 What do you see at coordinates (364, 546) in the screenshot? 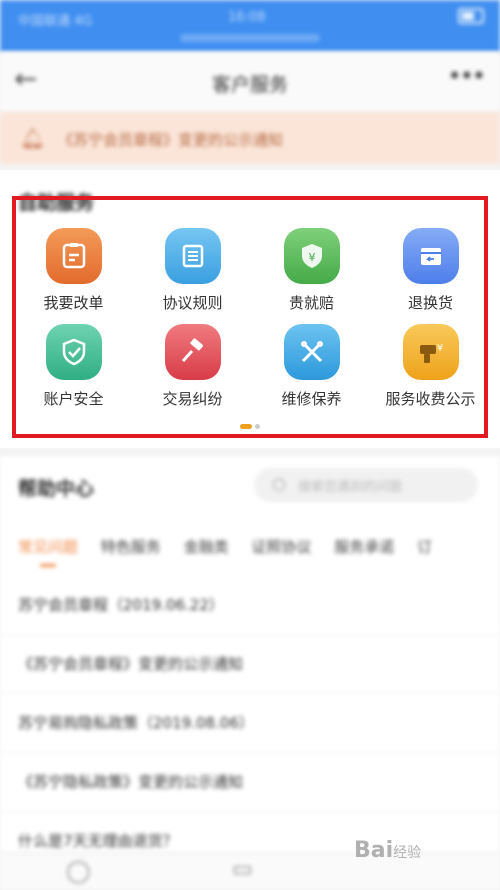
I see `tab-promise: 服务承诺` at bounding box center [364, 546].